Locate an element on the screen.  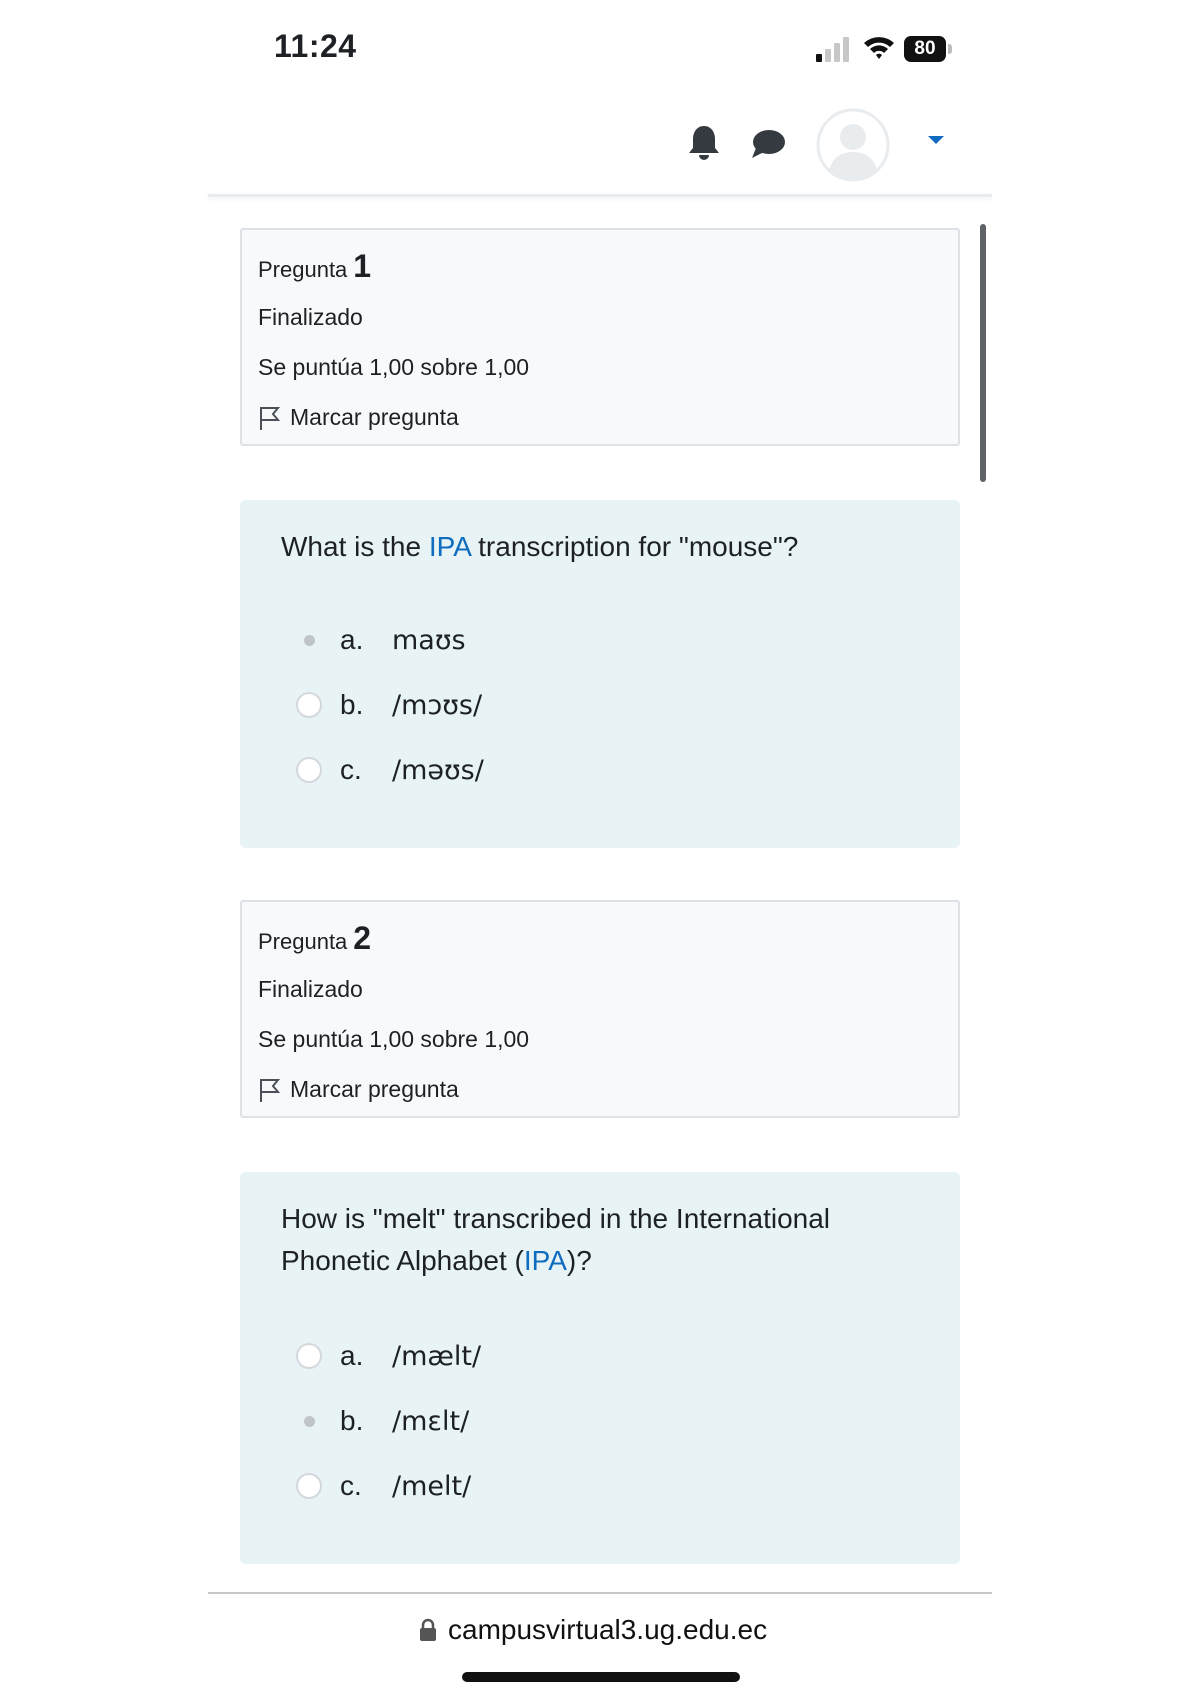
question-text-part: What is the is located at coordinates (355, 546).